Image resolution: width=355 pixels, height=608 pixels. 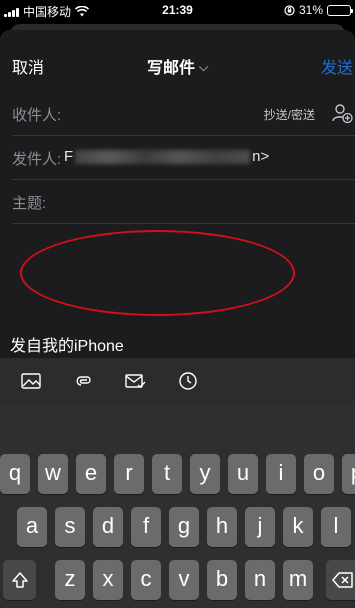 I want to click on redacted-email, so click(x=163, y=156).